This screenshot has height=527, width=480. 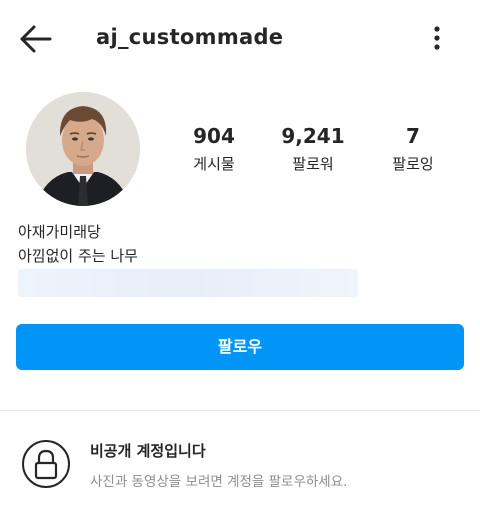 What do you see at coordinates (214, 149) in the screenshot?
I see `posts-stat: 904 게시물` at bounding box center [214, 149].